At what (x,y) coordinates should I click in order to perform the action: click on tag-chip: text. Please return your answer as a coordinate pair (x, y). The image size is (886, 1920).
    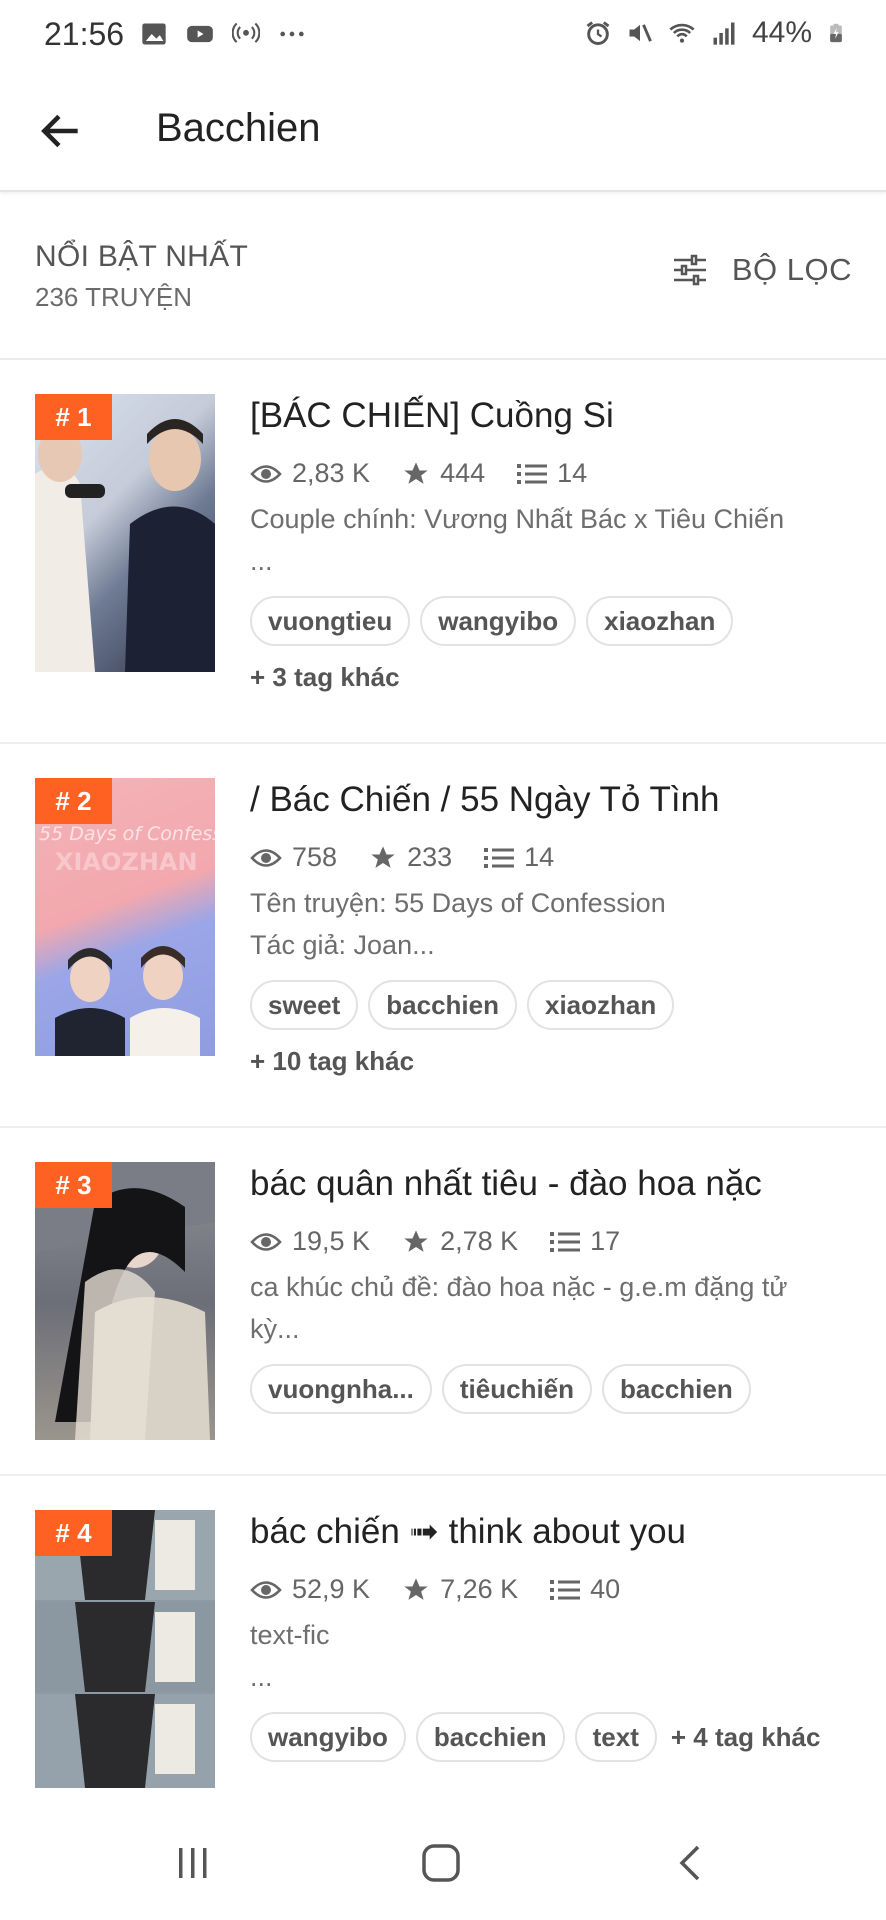
    Looking at the image, I should click on (615, 1737).